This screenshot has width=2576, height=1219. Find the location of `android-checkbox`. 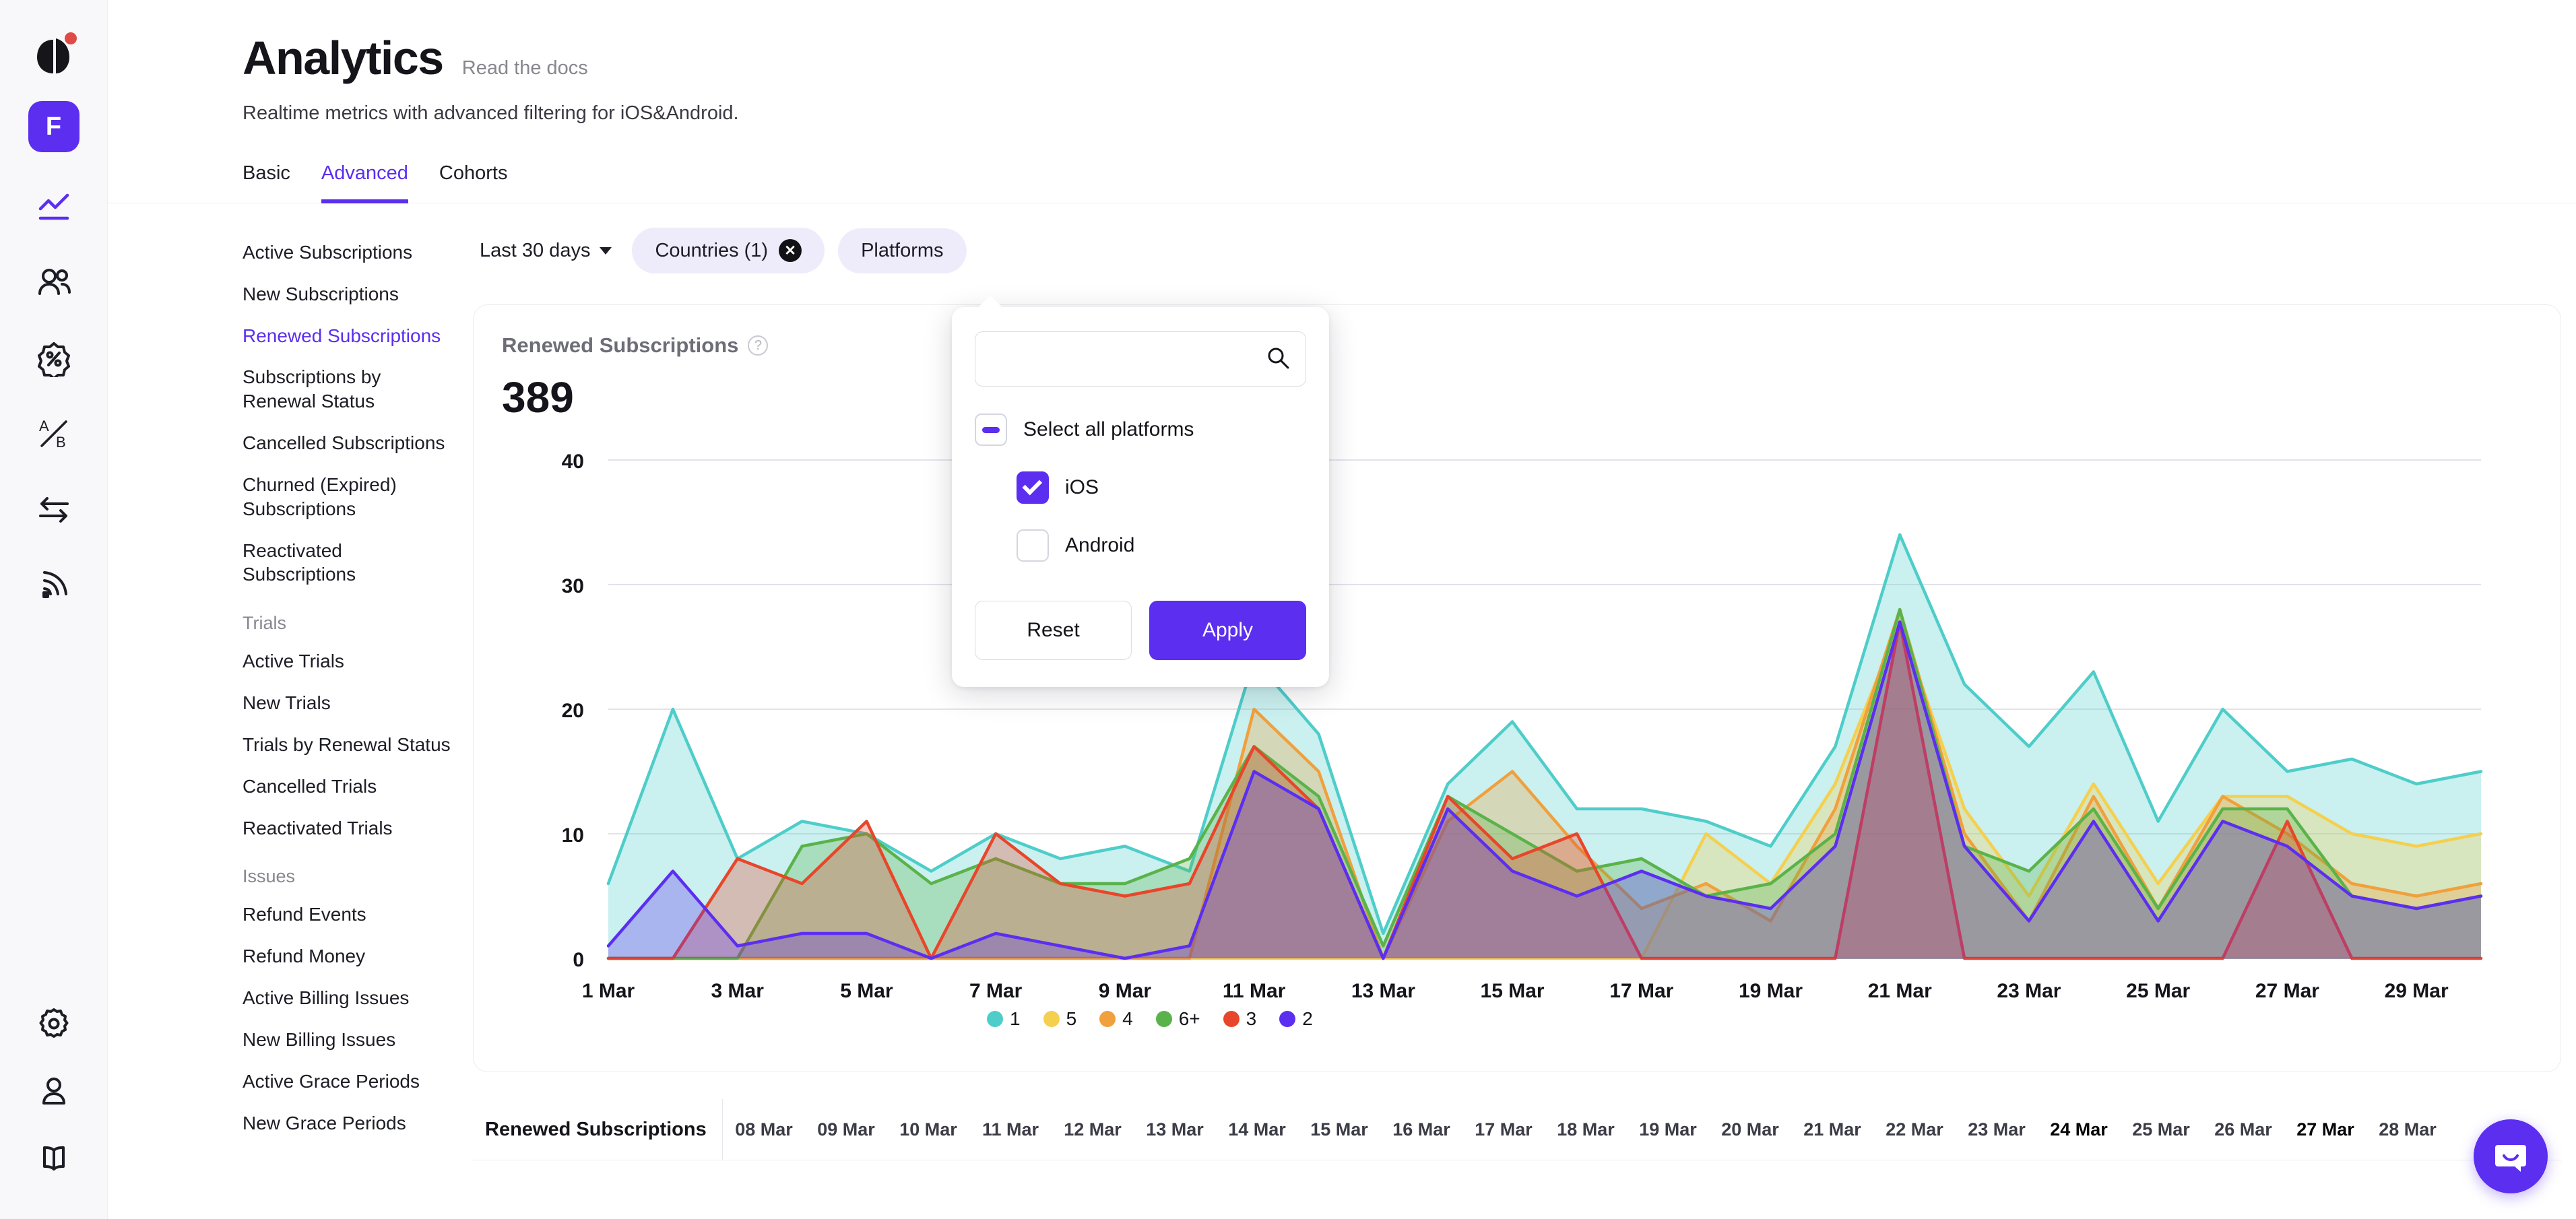

android-checkbox is located at coordinates (1033, 545).